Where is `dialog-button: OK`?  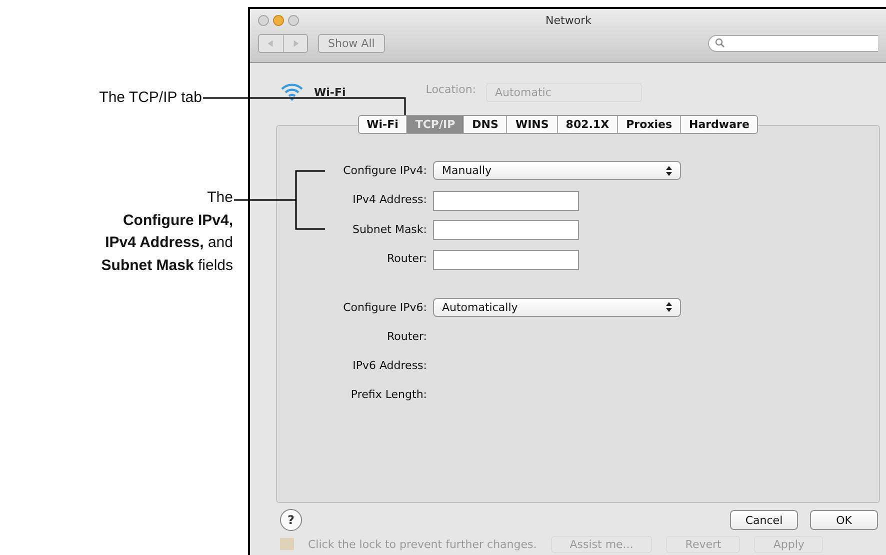 dialog-button: OK is located at coordinates (844, 520).